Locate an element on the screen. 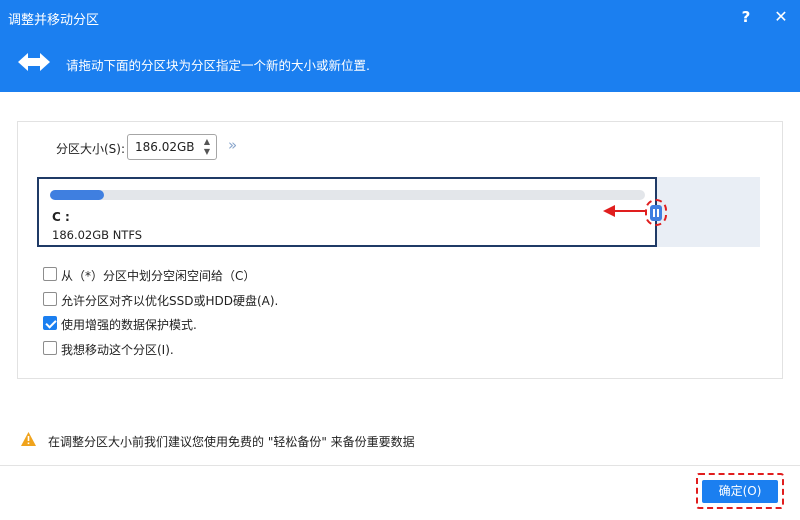  option-label: 从（*）分区中划分空闲空间给（C） is located at coordinates (158, 276).